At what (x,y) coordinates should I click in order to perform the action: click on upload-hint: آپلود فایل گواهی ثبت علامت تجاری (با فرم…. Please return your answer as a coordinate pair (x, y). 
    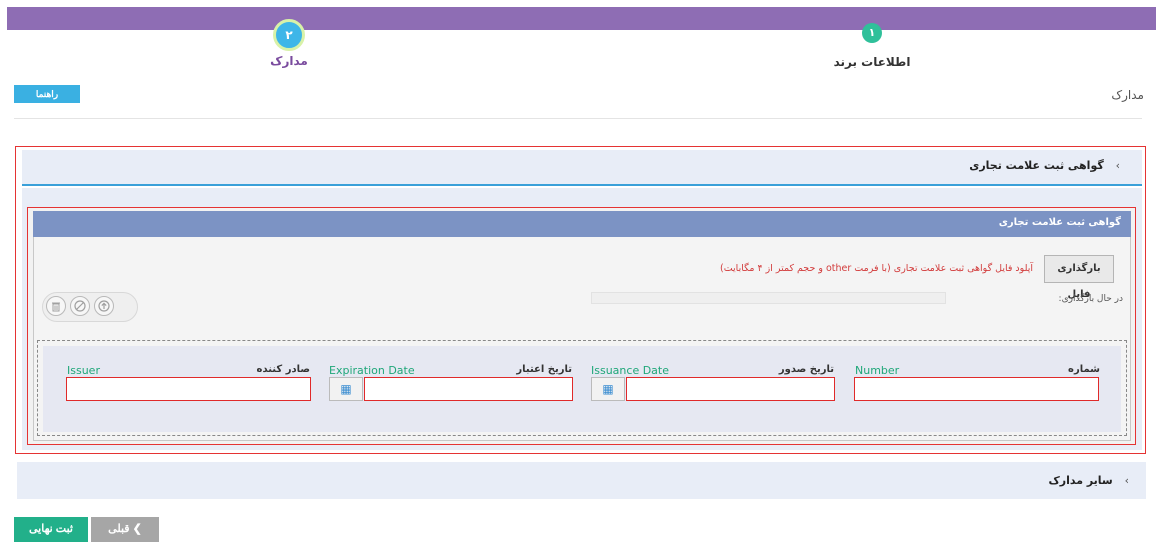
    Looking at the image, I should click on (876, 268).